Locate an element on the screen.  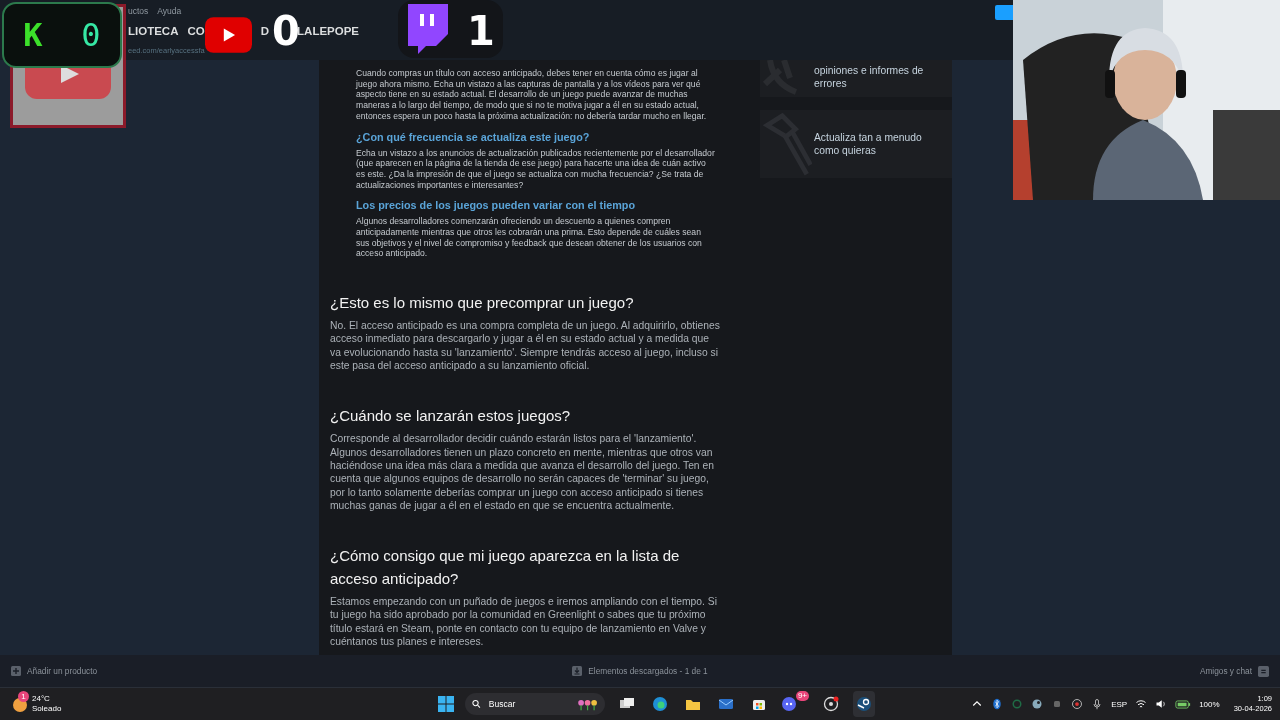
counter-logo: K is located at coordinates (33, 35).